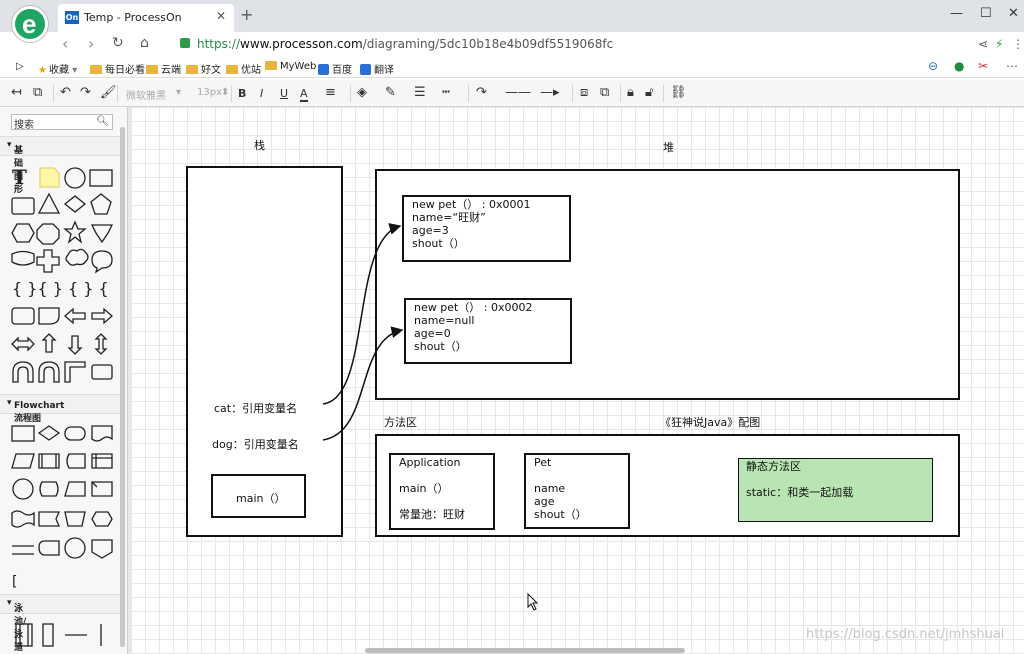  I want to click on cat-to-pet1-arrow, so click(362, 314).